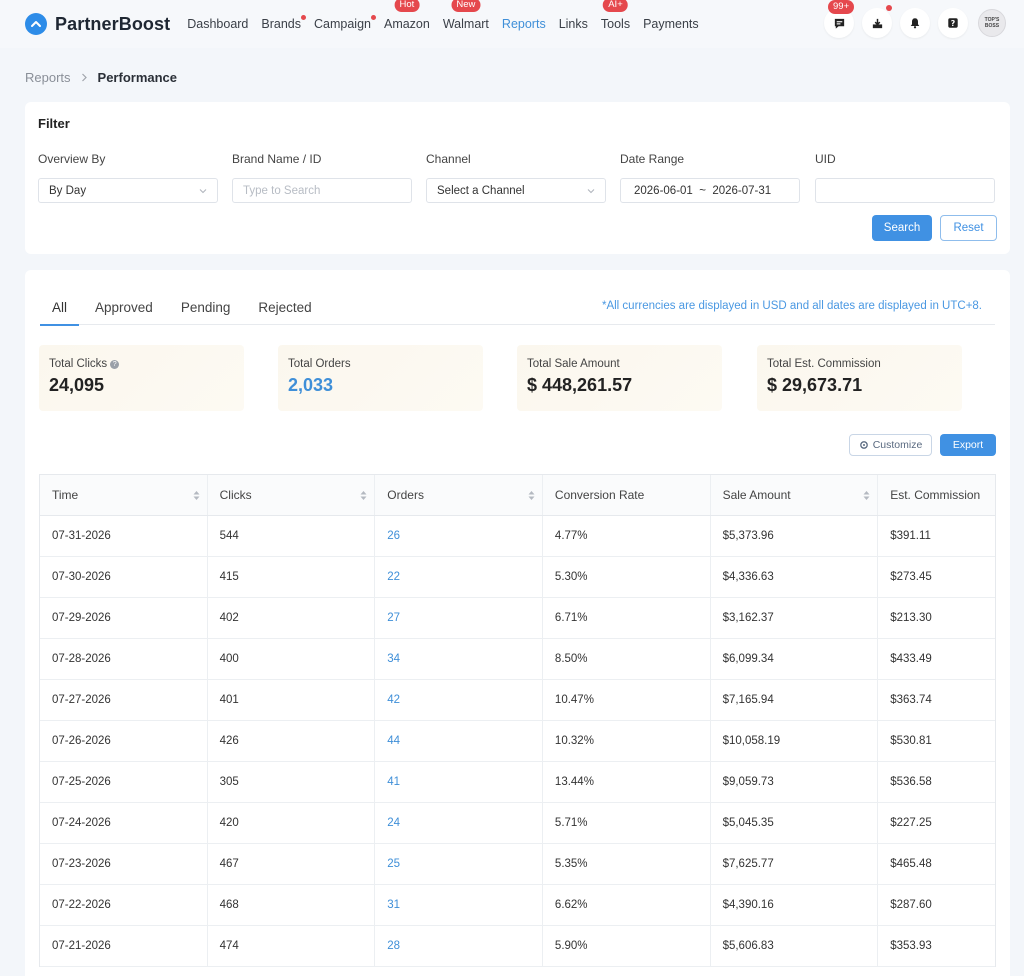 The height and width of the screenshot is (976, 1024). I want to click on nav-item-label: Walmart, so click(465, 24).